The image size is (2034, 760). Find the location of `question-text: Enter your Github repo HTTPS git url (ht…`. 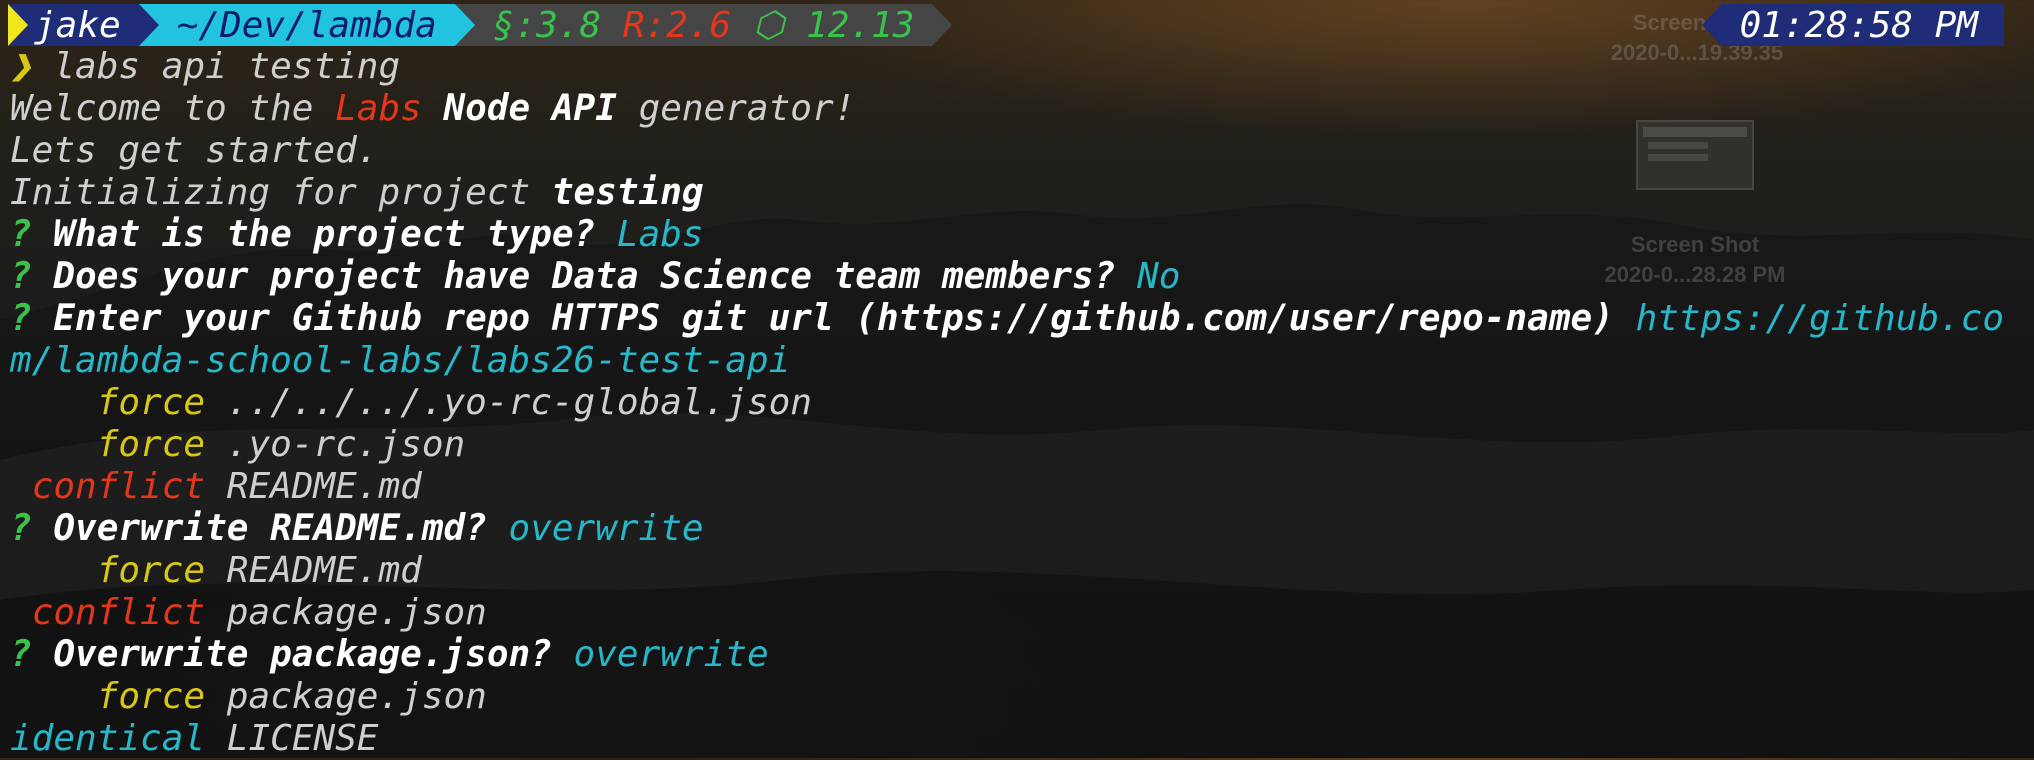

question-text: Enter your Github repo HTTPS git url (ht… is located at coordinates (833, 318).